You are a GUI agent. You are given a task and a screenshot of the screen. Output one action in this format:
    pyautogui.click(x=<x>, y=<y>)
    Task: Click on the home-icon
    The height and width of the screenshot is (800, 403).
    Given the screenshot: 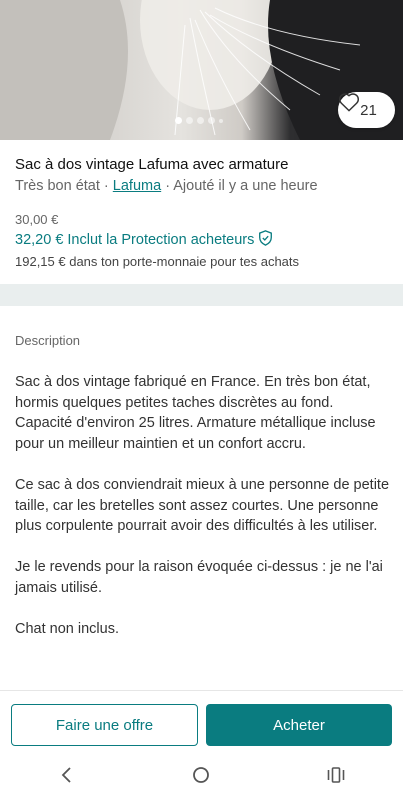 What is the action you would take?
    pyautogui.click(x=201, y=775)
    